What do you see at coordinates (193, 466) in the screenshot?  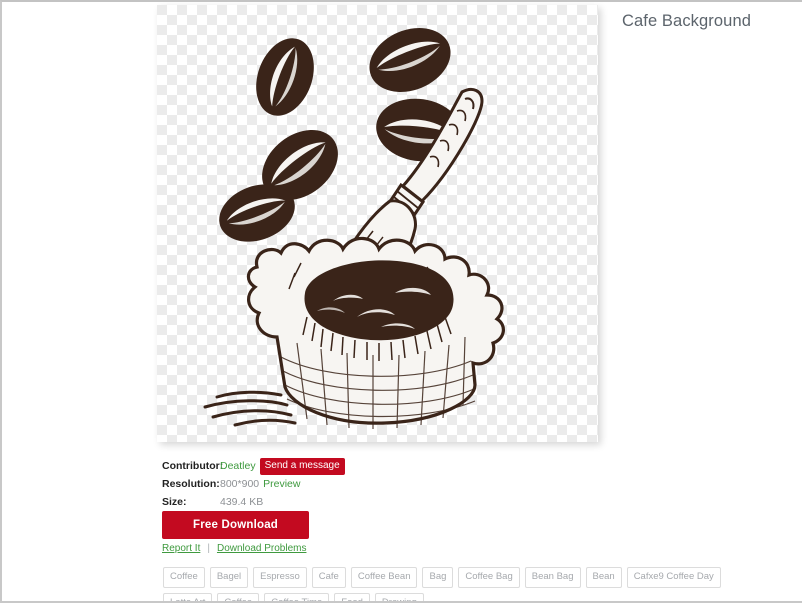 I see `contributor-label: Contributor:` at bounding box center [193, 466].